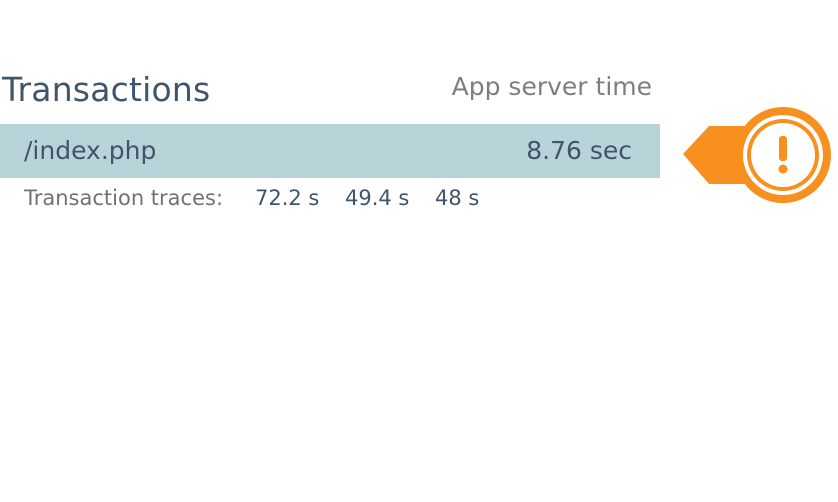 This screenshot has height=502, width=838. What do you see at coordinates (106, 89) in the screenshot?
I see `transactions-title: Transactions` at bounding box center [106, 89].